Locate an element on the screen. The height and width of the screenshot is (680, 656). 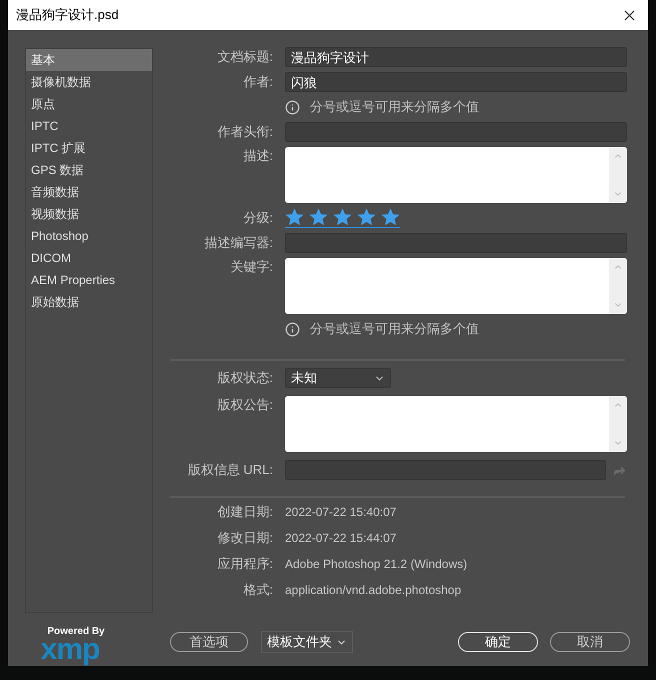
star-rating is located at coordinates (342, 217).